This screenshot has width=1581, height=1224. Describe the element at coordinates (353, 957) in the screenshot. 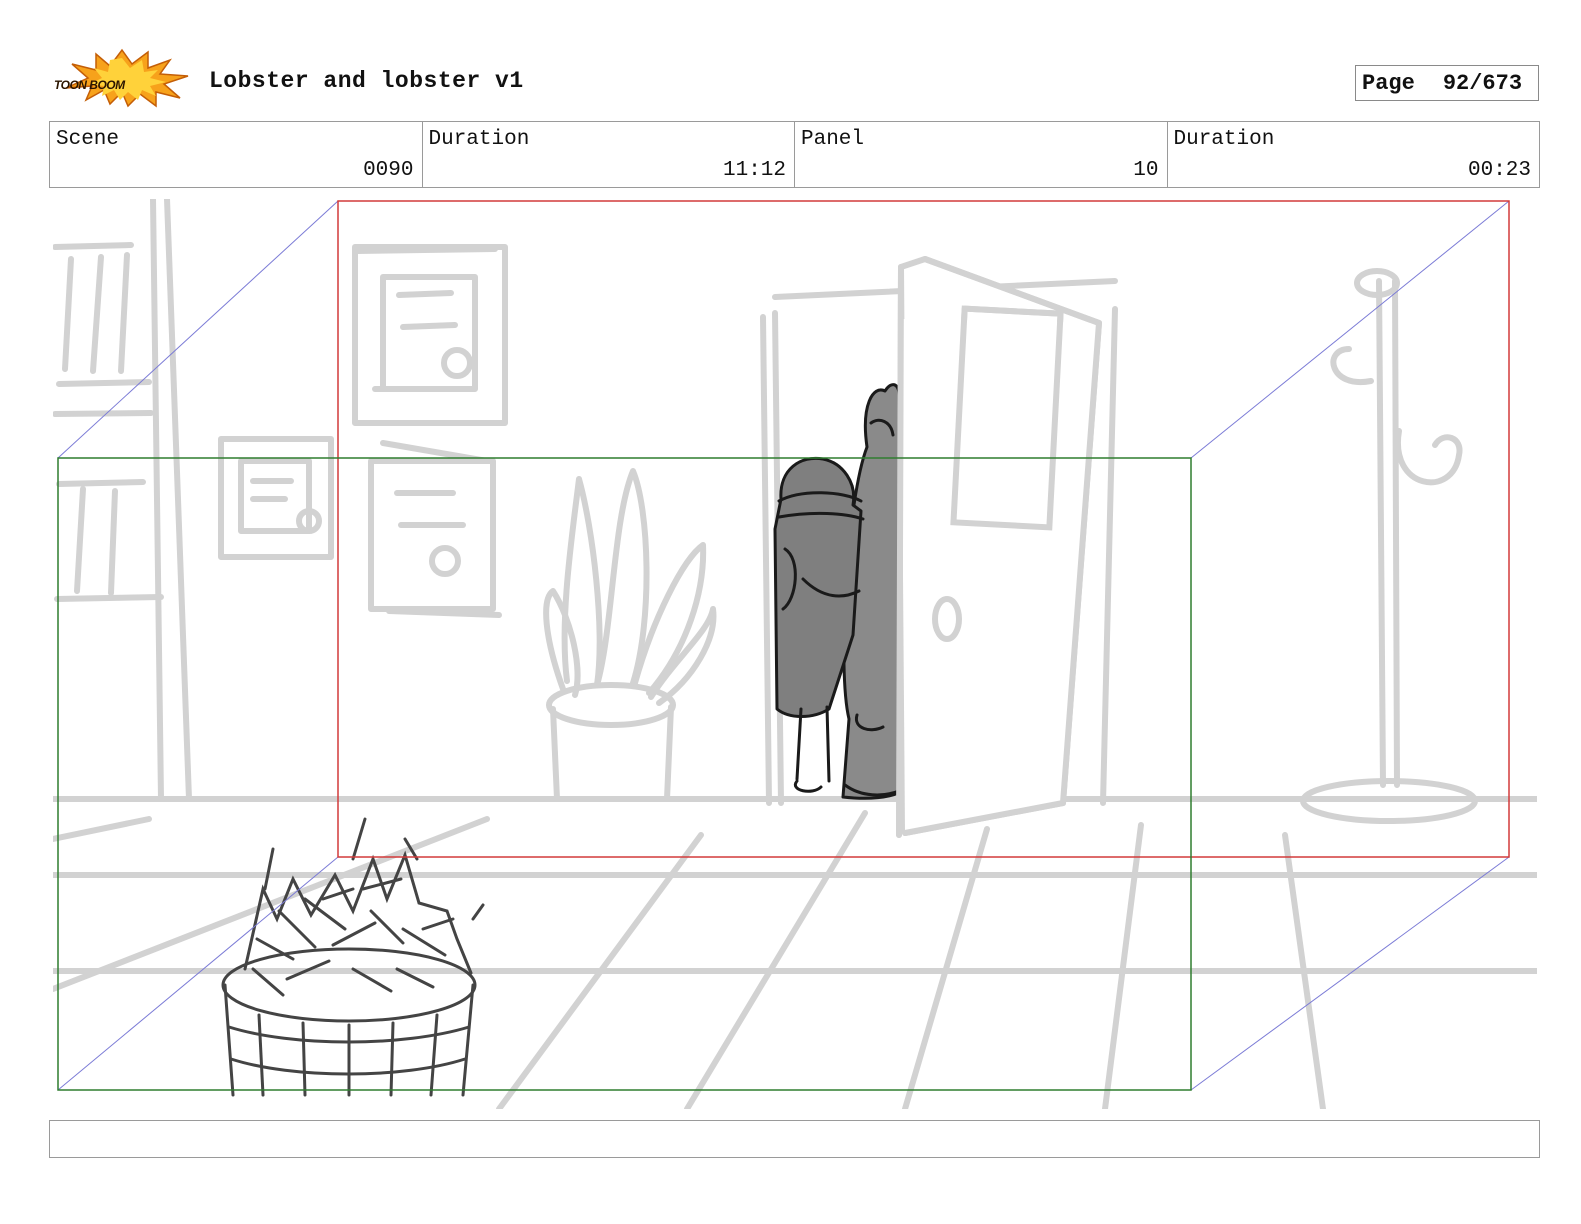

I see `basket` at that location.